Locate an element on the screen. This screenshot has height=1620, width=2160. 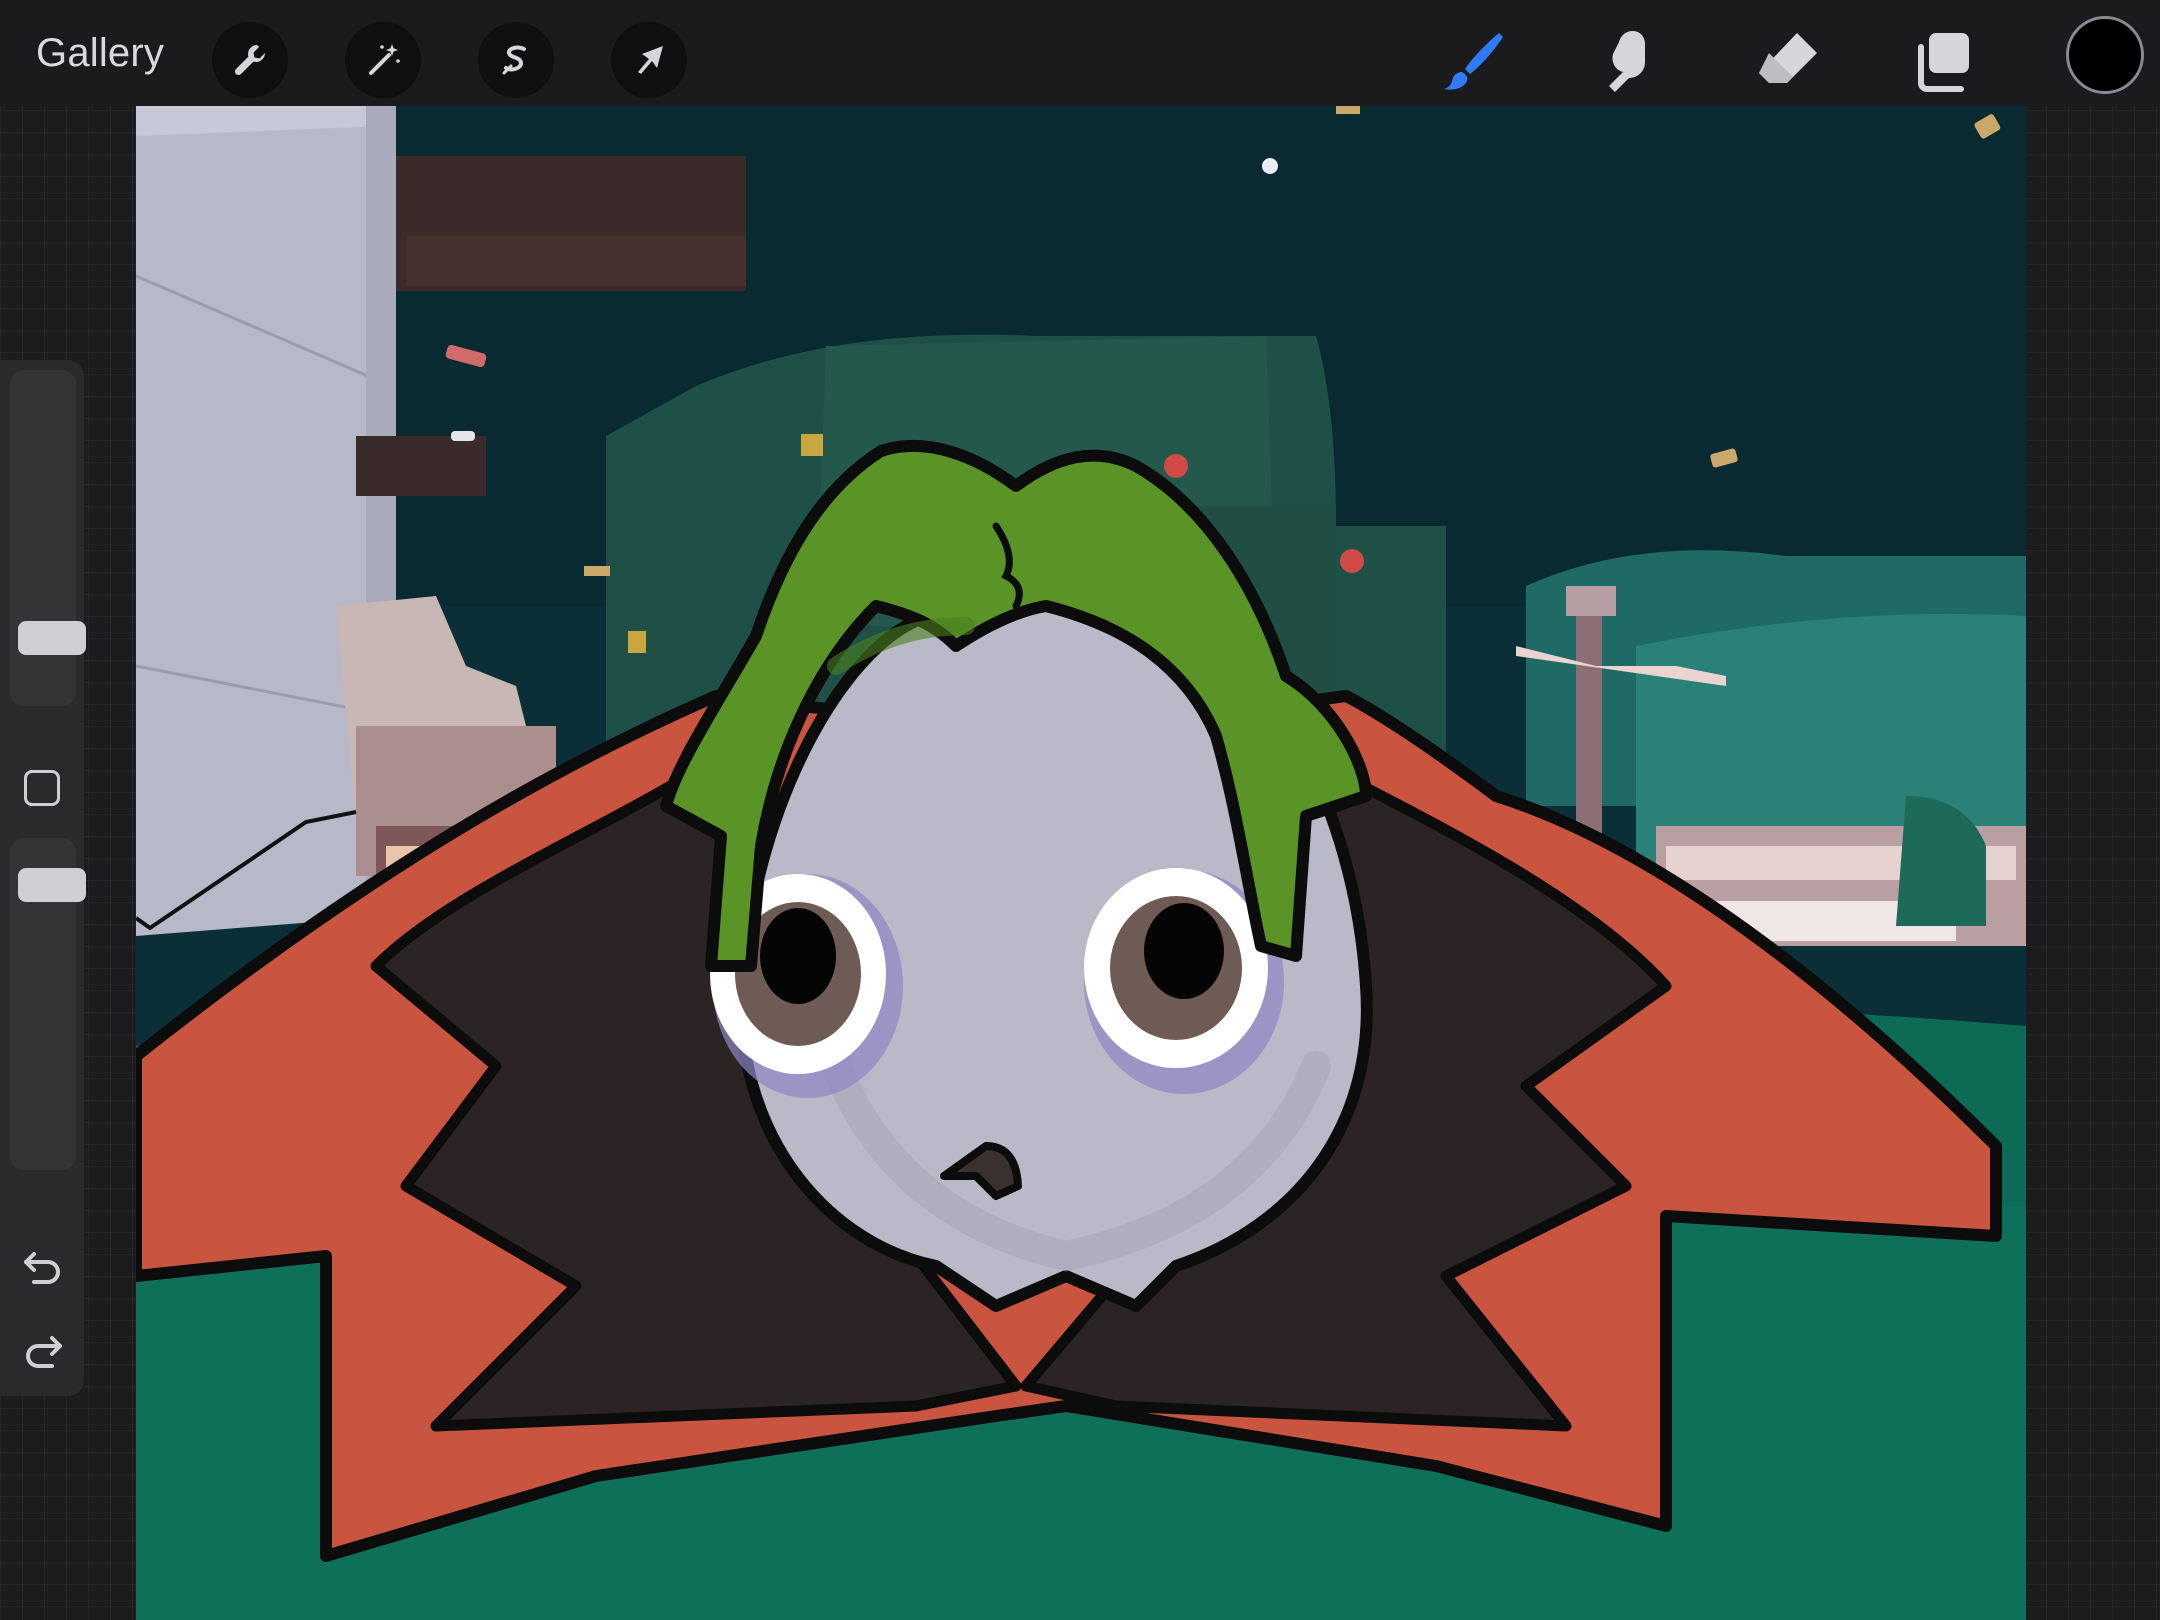
opacity-slider is located at coordinates (48, 1004).